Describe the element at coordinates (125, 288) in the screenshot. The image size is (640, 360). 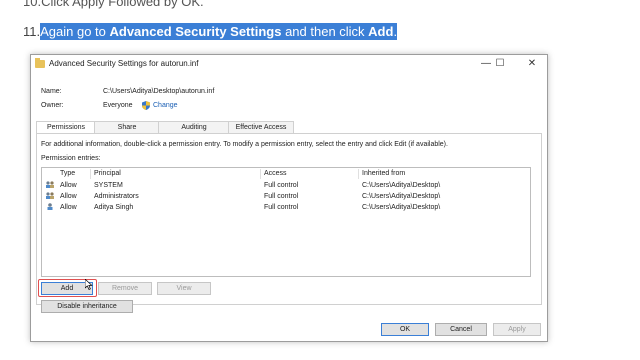
I see `remove-button: Remove` at that location.